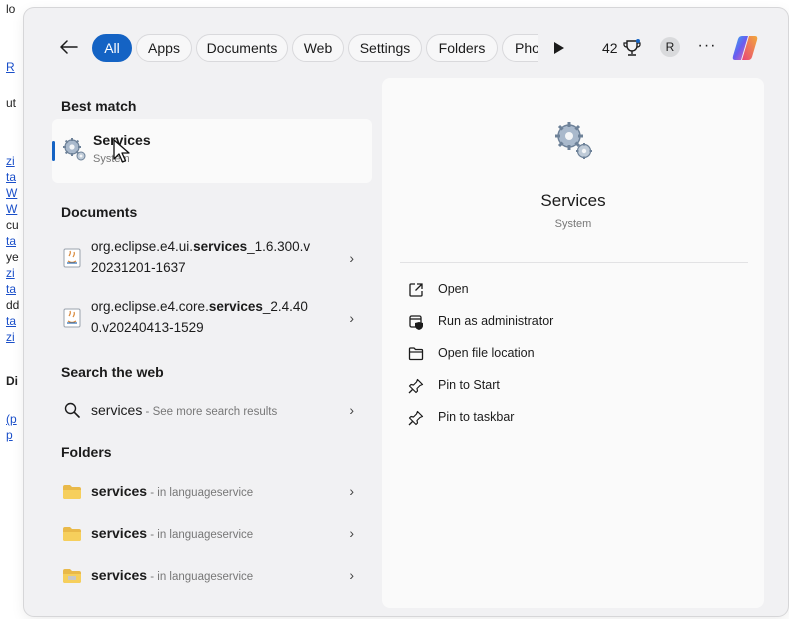 This screenshot has width=789, height=619. What do you see at coordinates (469, 385) in the screenshot?
I see `action-label: Pin to Start` at bounding box center [469, 385].